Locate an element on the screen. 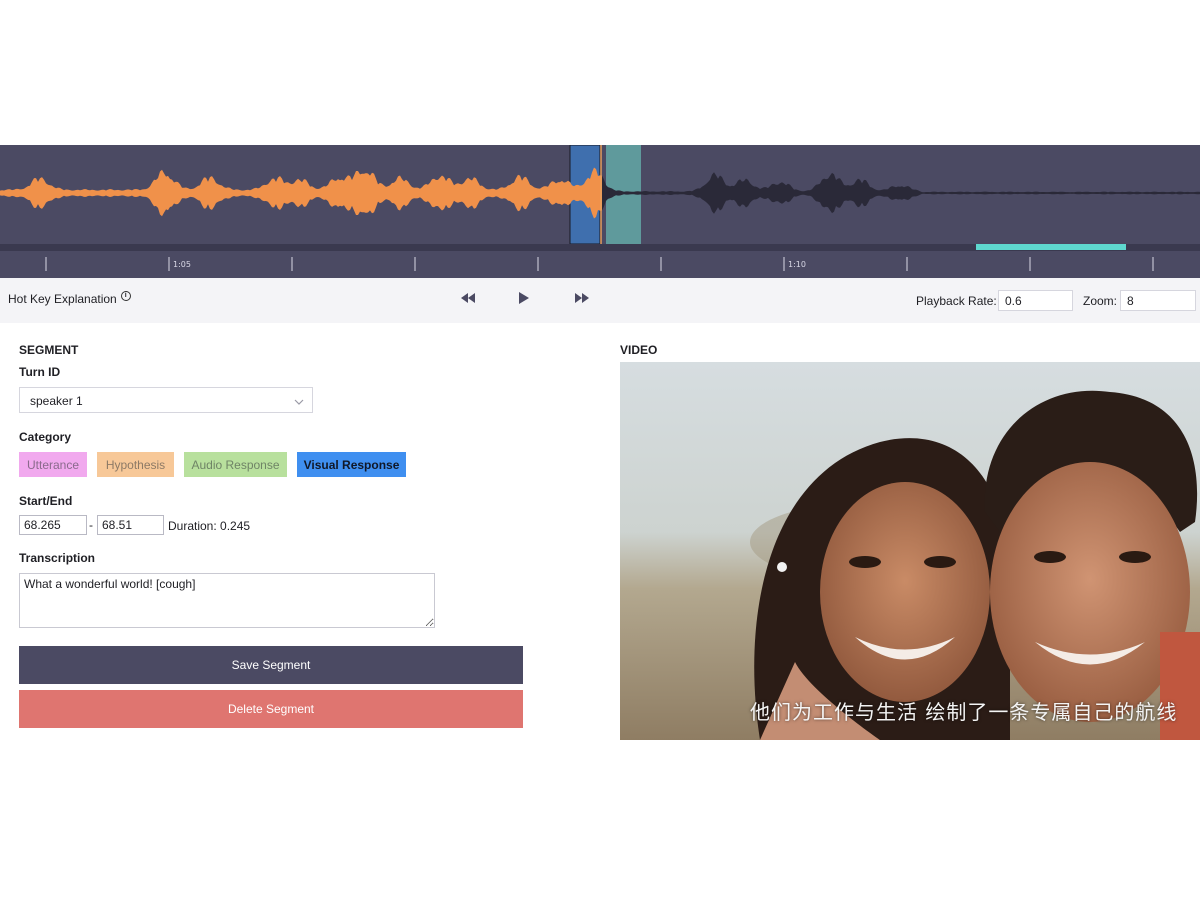 The width and height of the screenshot is (1200, 900). start-input is located at coordinates (53, 525).